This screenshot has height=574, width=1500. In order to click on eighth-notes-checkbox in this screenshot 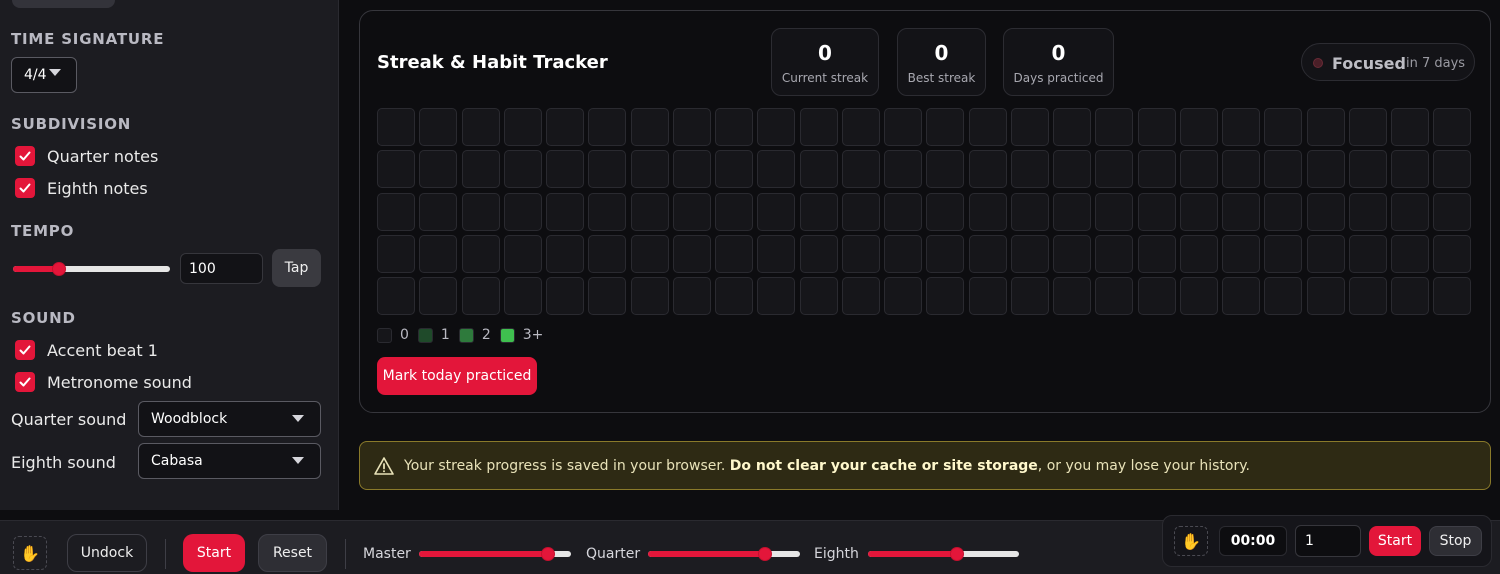, I will do `click(25, 188)`.